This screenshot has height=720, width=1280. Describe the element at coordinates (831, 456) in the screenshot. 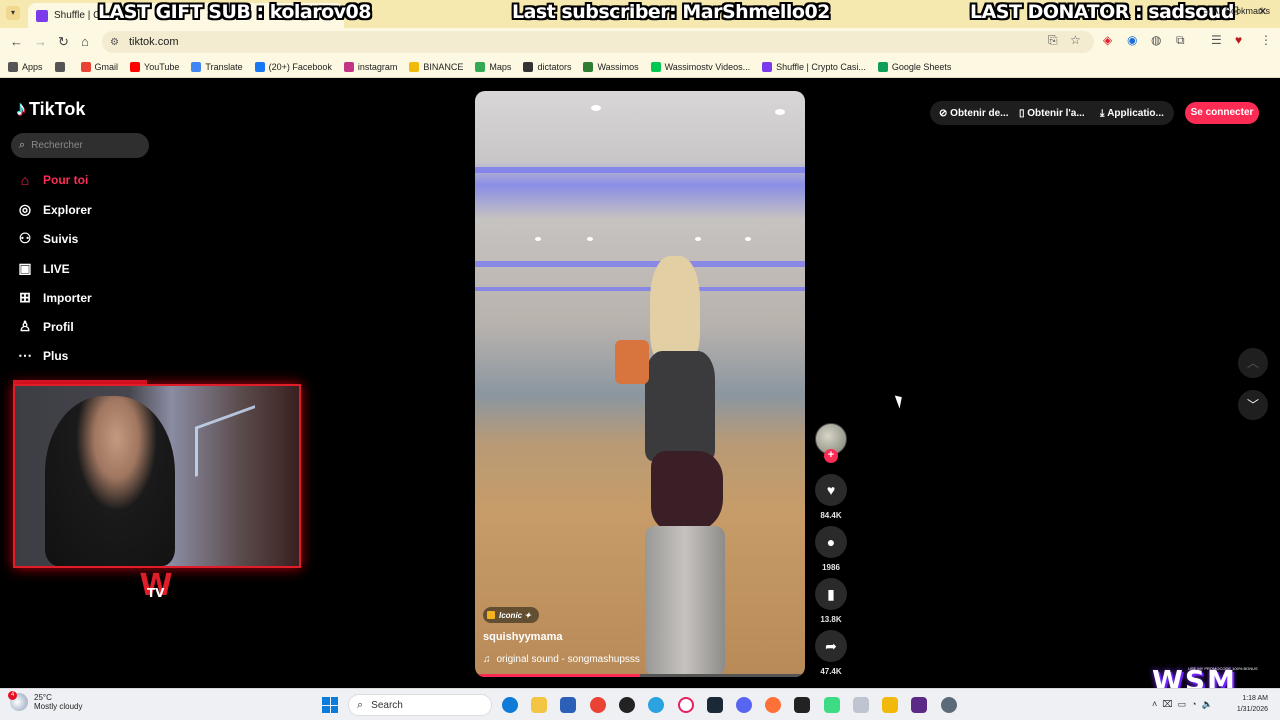

I see `follow-plus-icon: +` at that location.